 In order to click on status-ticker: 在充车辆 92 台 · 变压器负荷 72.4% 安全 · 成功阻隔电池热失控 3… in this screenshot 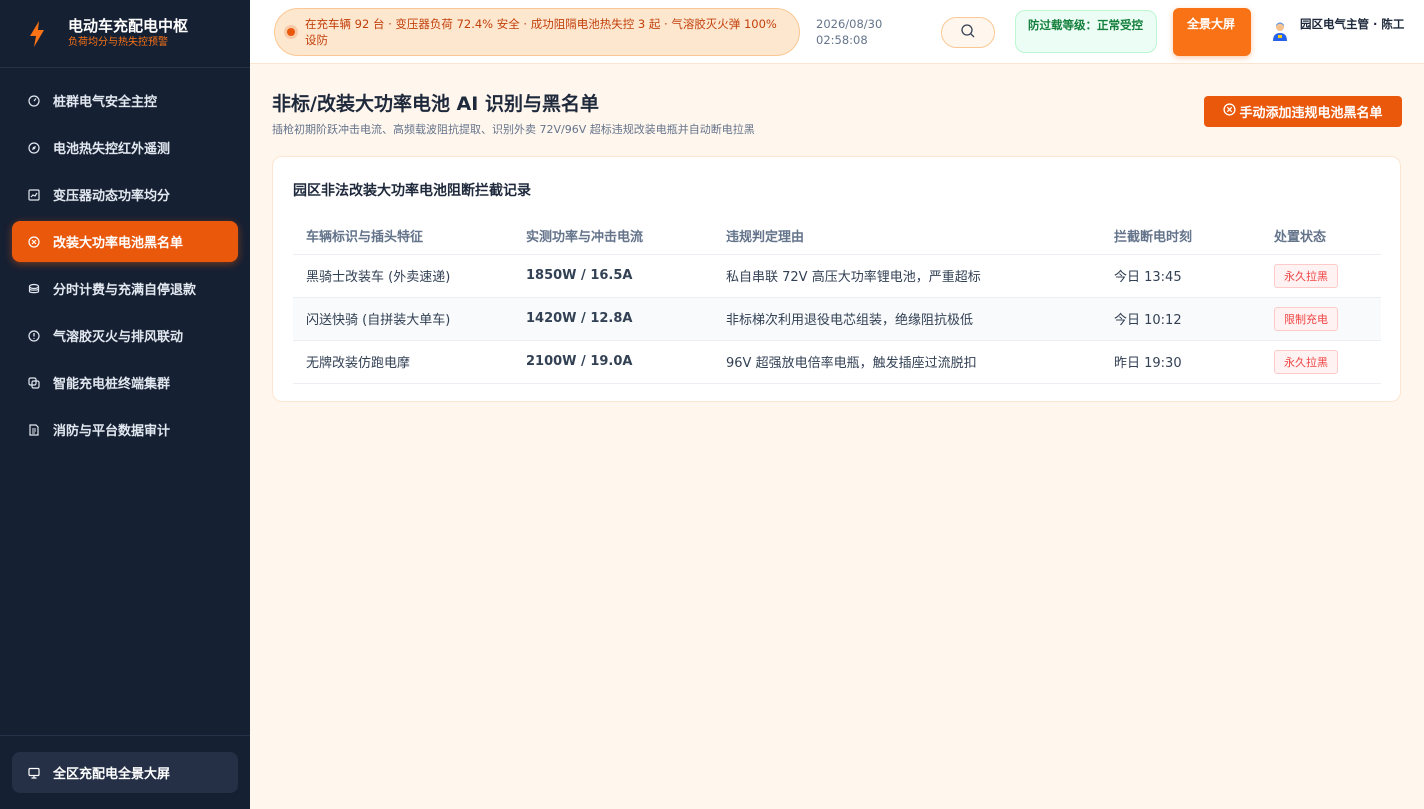, I will do `click(537, 32)`.